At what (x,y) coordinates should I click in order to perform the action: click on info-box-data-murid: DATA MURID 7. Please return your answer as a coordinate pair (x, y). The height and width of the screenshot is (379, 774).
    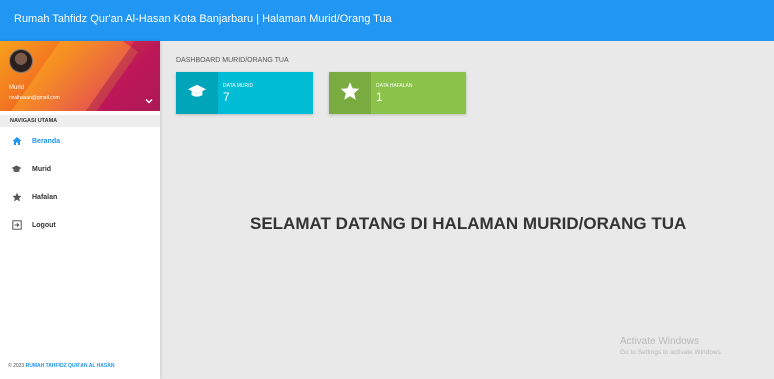
    Looking at the image, I should click on (244, 93).